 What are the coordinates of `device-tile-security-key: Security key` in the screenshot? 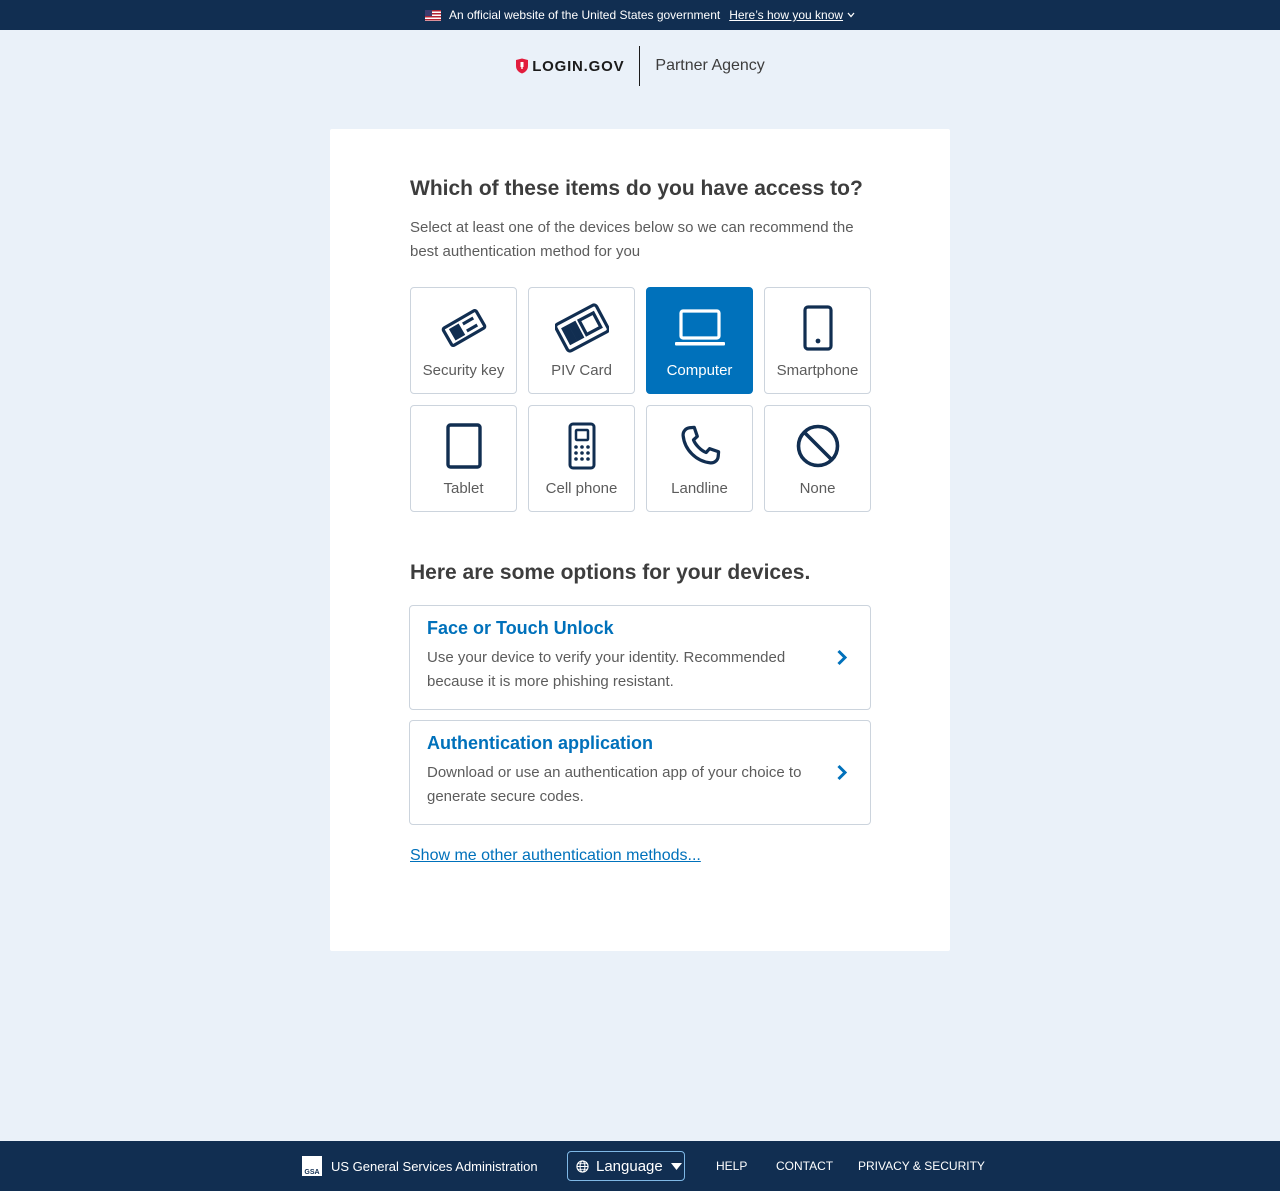 It's located at (463, 340).